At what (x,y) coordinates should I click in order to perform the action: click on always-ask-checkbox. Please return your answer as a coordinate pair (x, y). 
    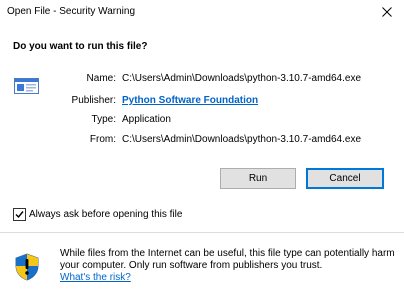
    Looking at the image, I should click on (19, 214).